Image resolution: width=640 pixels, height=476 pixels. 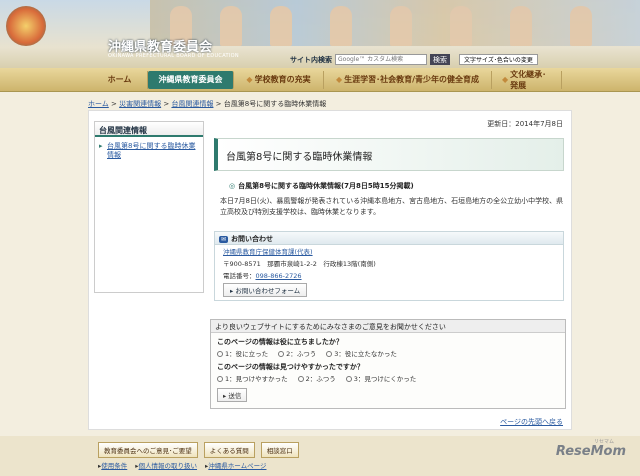 I want to click on footer-link-item: ▸使用条件, so click(x=112, y=465).